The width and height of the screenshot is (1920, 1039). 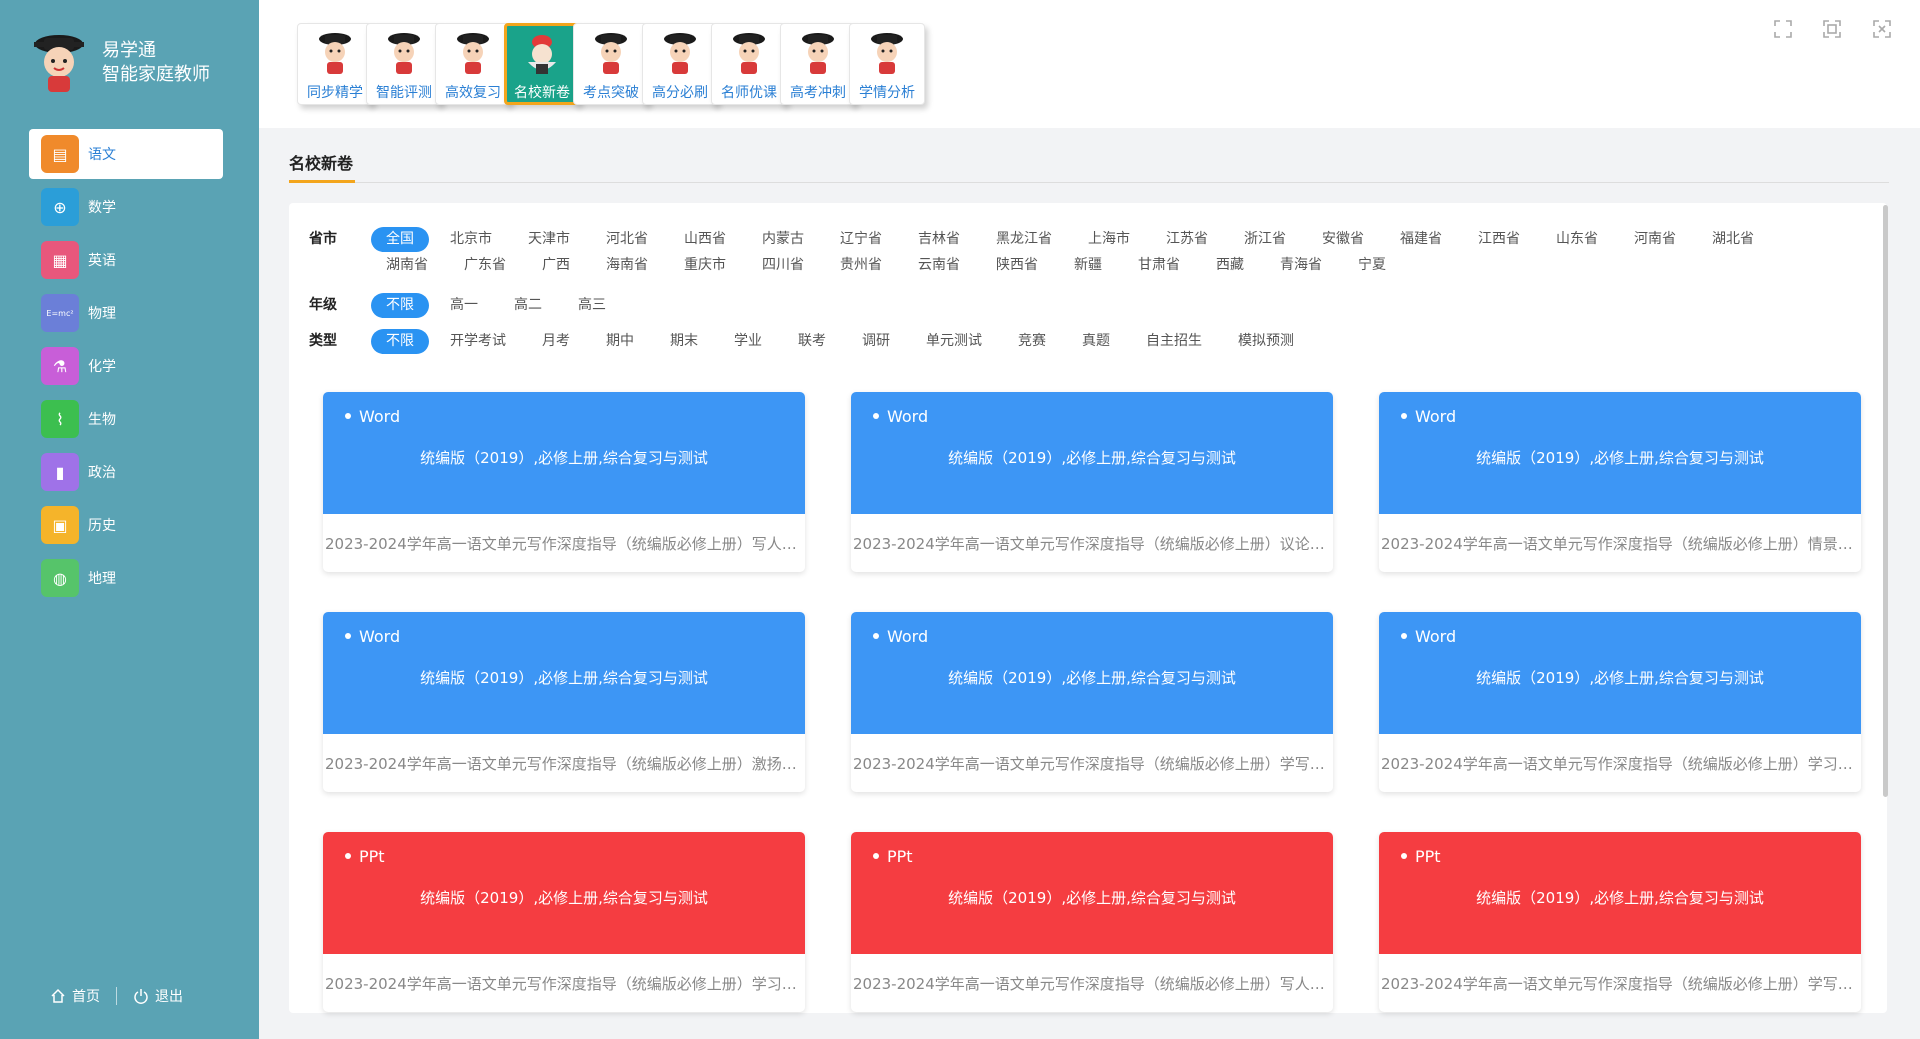 I want to click on filter-option: 重庆市, so click(x=705, y=265).